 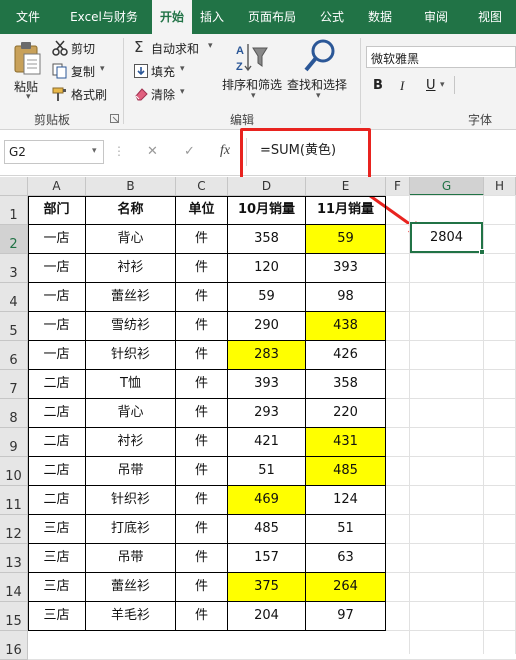 I want to click on nov-sales-cell: 393, so click(x=346, y=268).